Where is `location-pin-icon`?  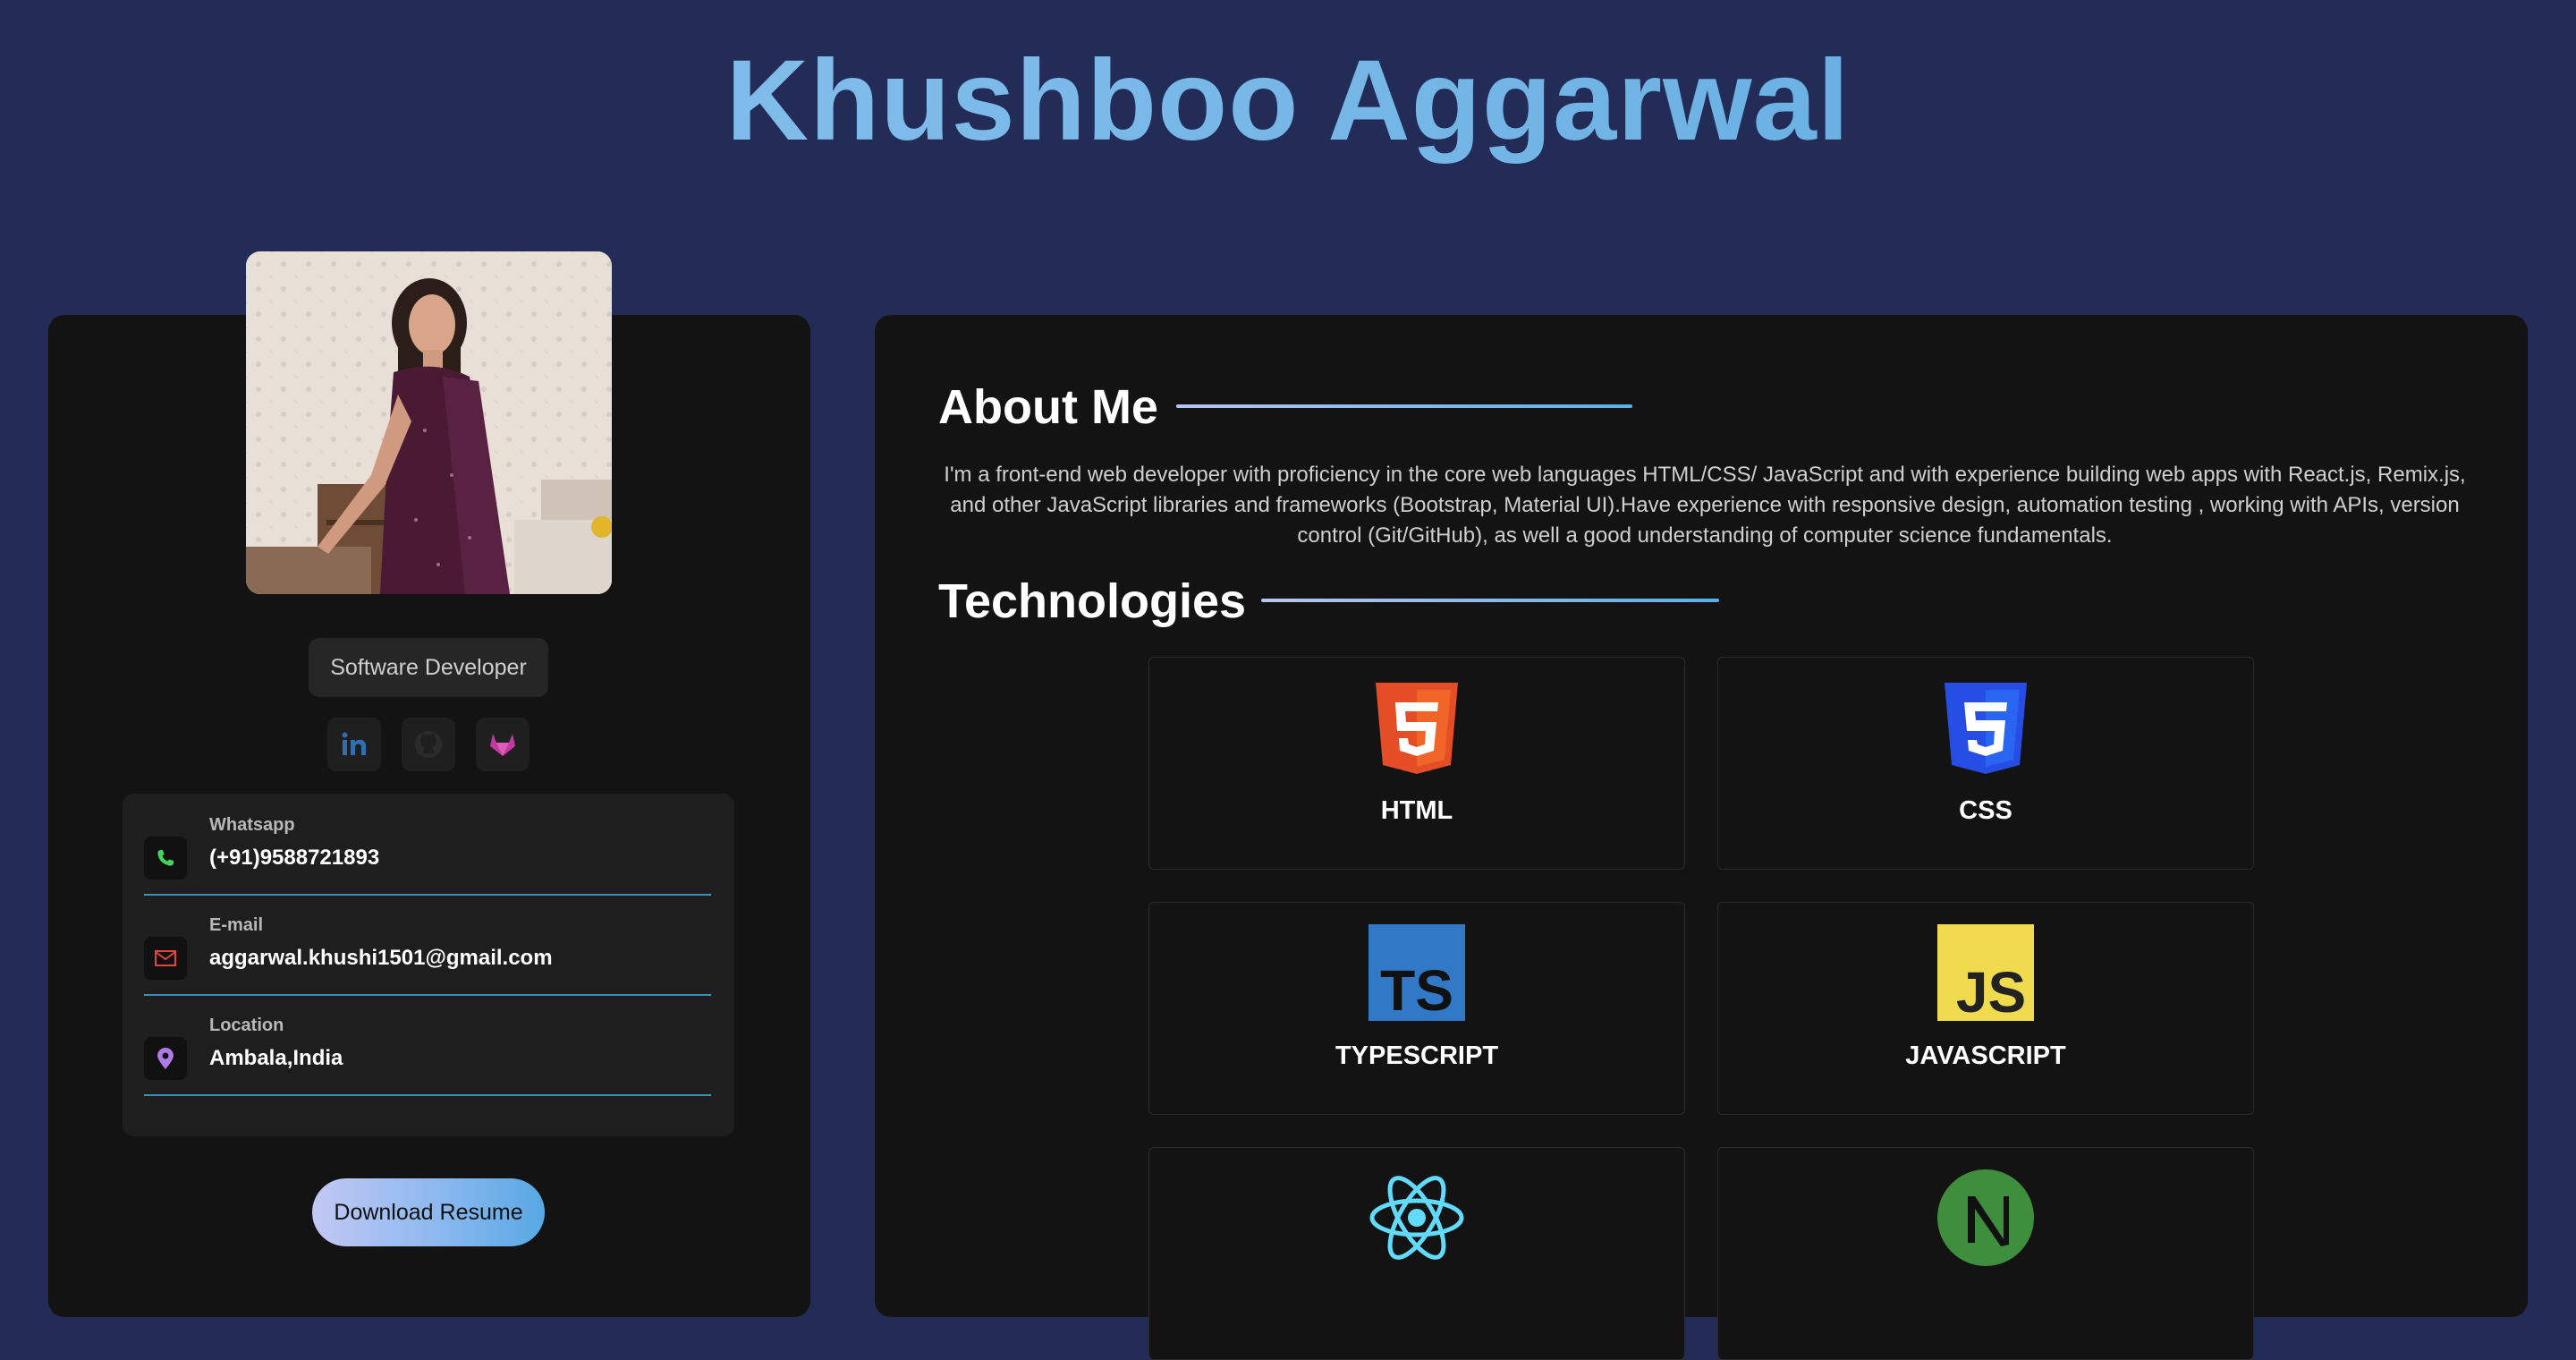 location-pin-icon is located at coordinates (165, 1058).